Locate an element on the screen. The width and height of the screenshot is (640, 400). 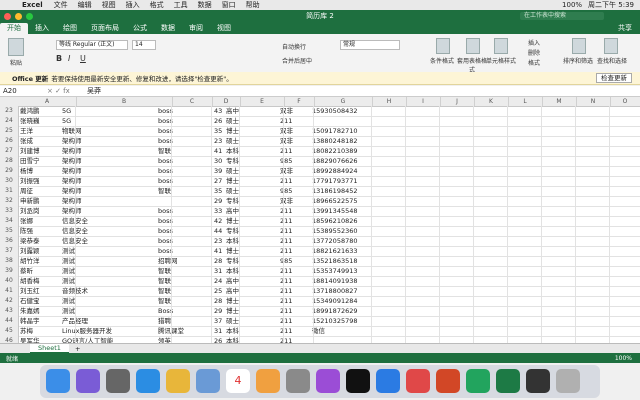
cell-a: 朱嘉嫣 is located at coordinates (30, 311).